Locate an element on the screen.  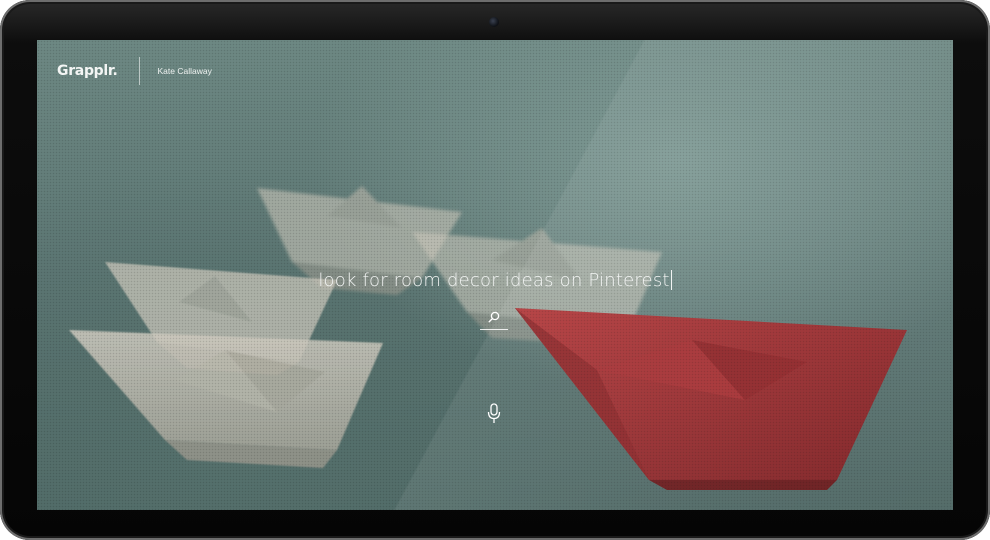
microphone-icon is located at coordinates (494, 413).